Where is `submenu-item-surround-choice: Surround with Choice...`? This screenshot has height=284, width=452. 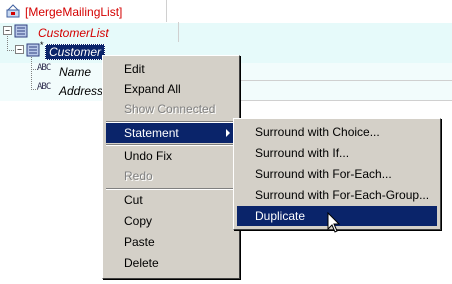 submenu-item-surround-choice: Surround with Choice... is located at coordinates (337, 132).